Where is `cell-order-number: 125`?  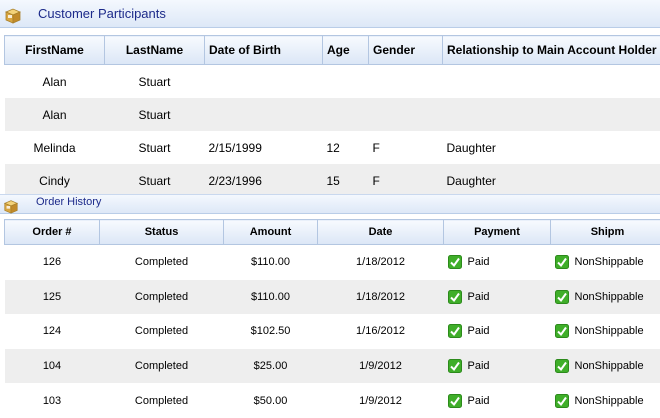
cell-order-number: 125 is located at coordinates (52, 297).